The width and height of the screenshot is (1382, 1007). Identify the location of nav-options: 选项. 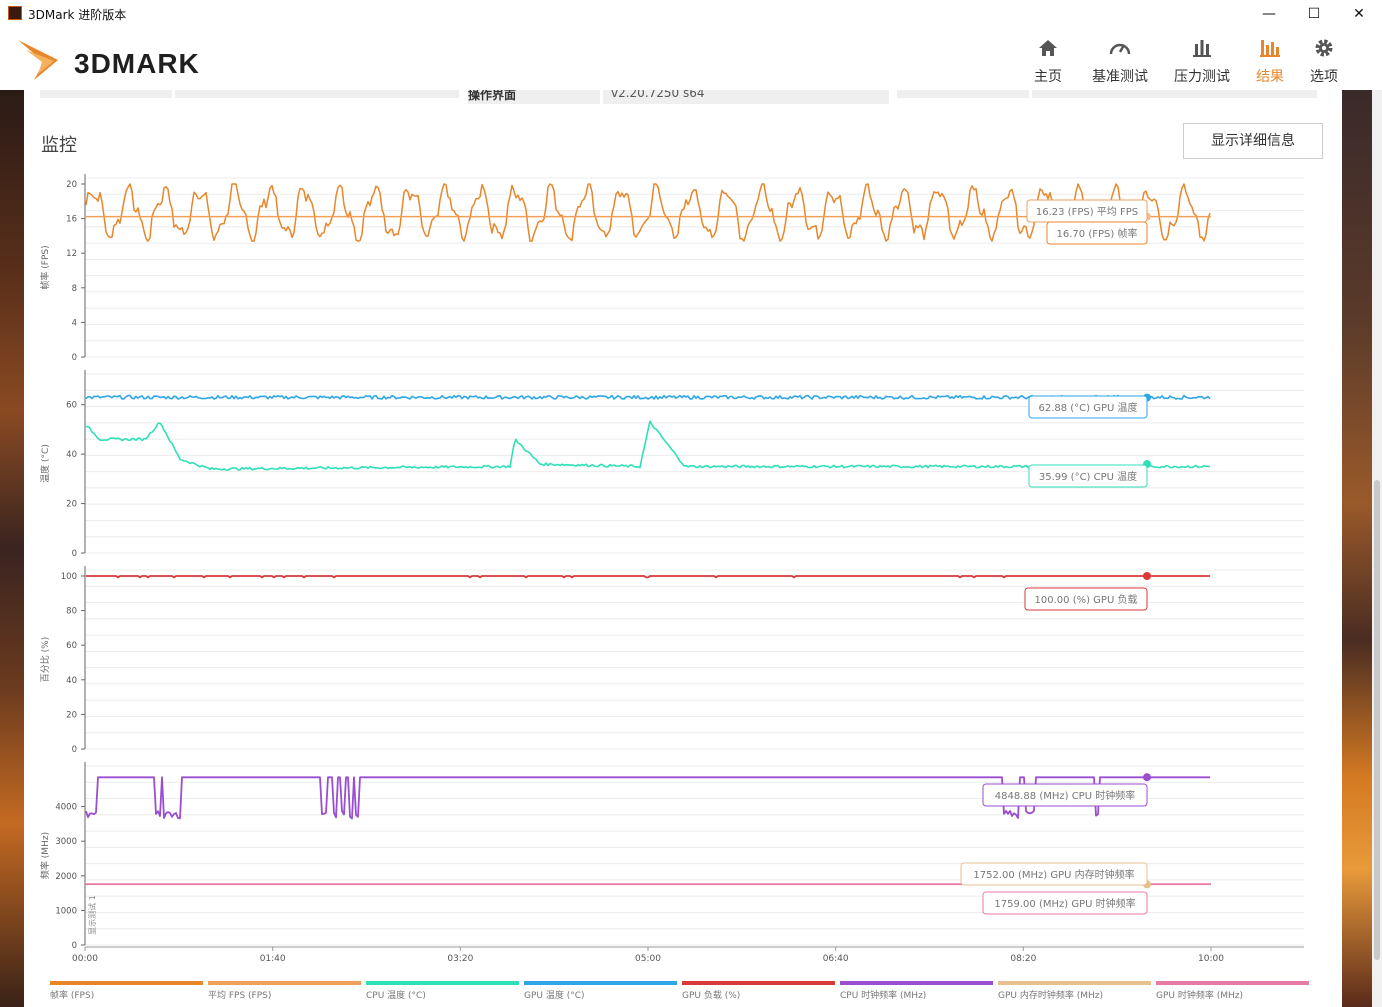
(1324, 61).